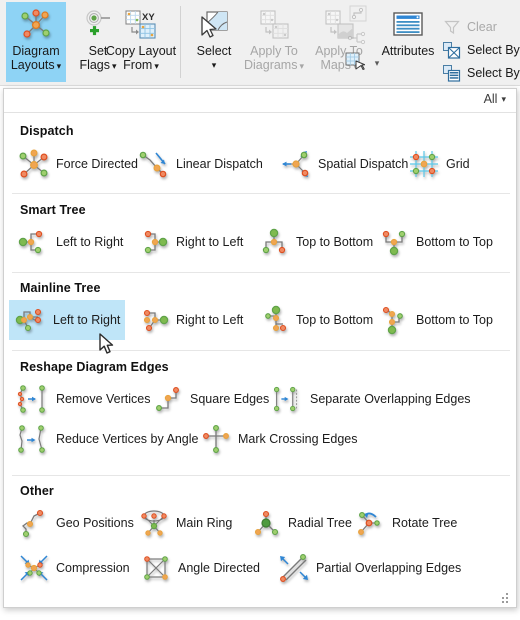 The width and height of the screenshot is (520, 620). Describe the element at coordinates (506, 598) in the screenshot. I see `resize-grip` at that location.